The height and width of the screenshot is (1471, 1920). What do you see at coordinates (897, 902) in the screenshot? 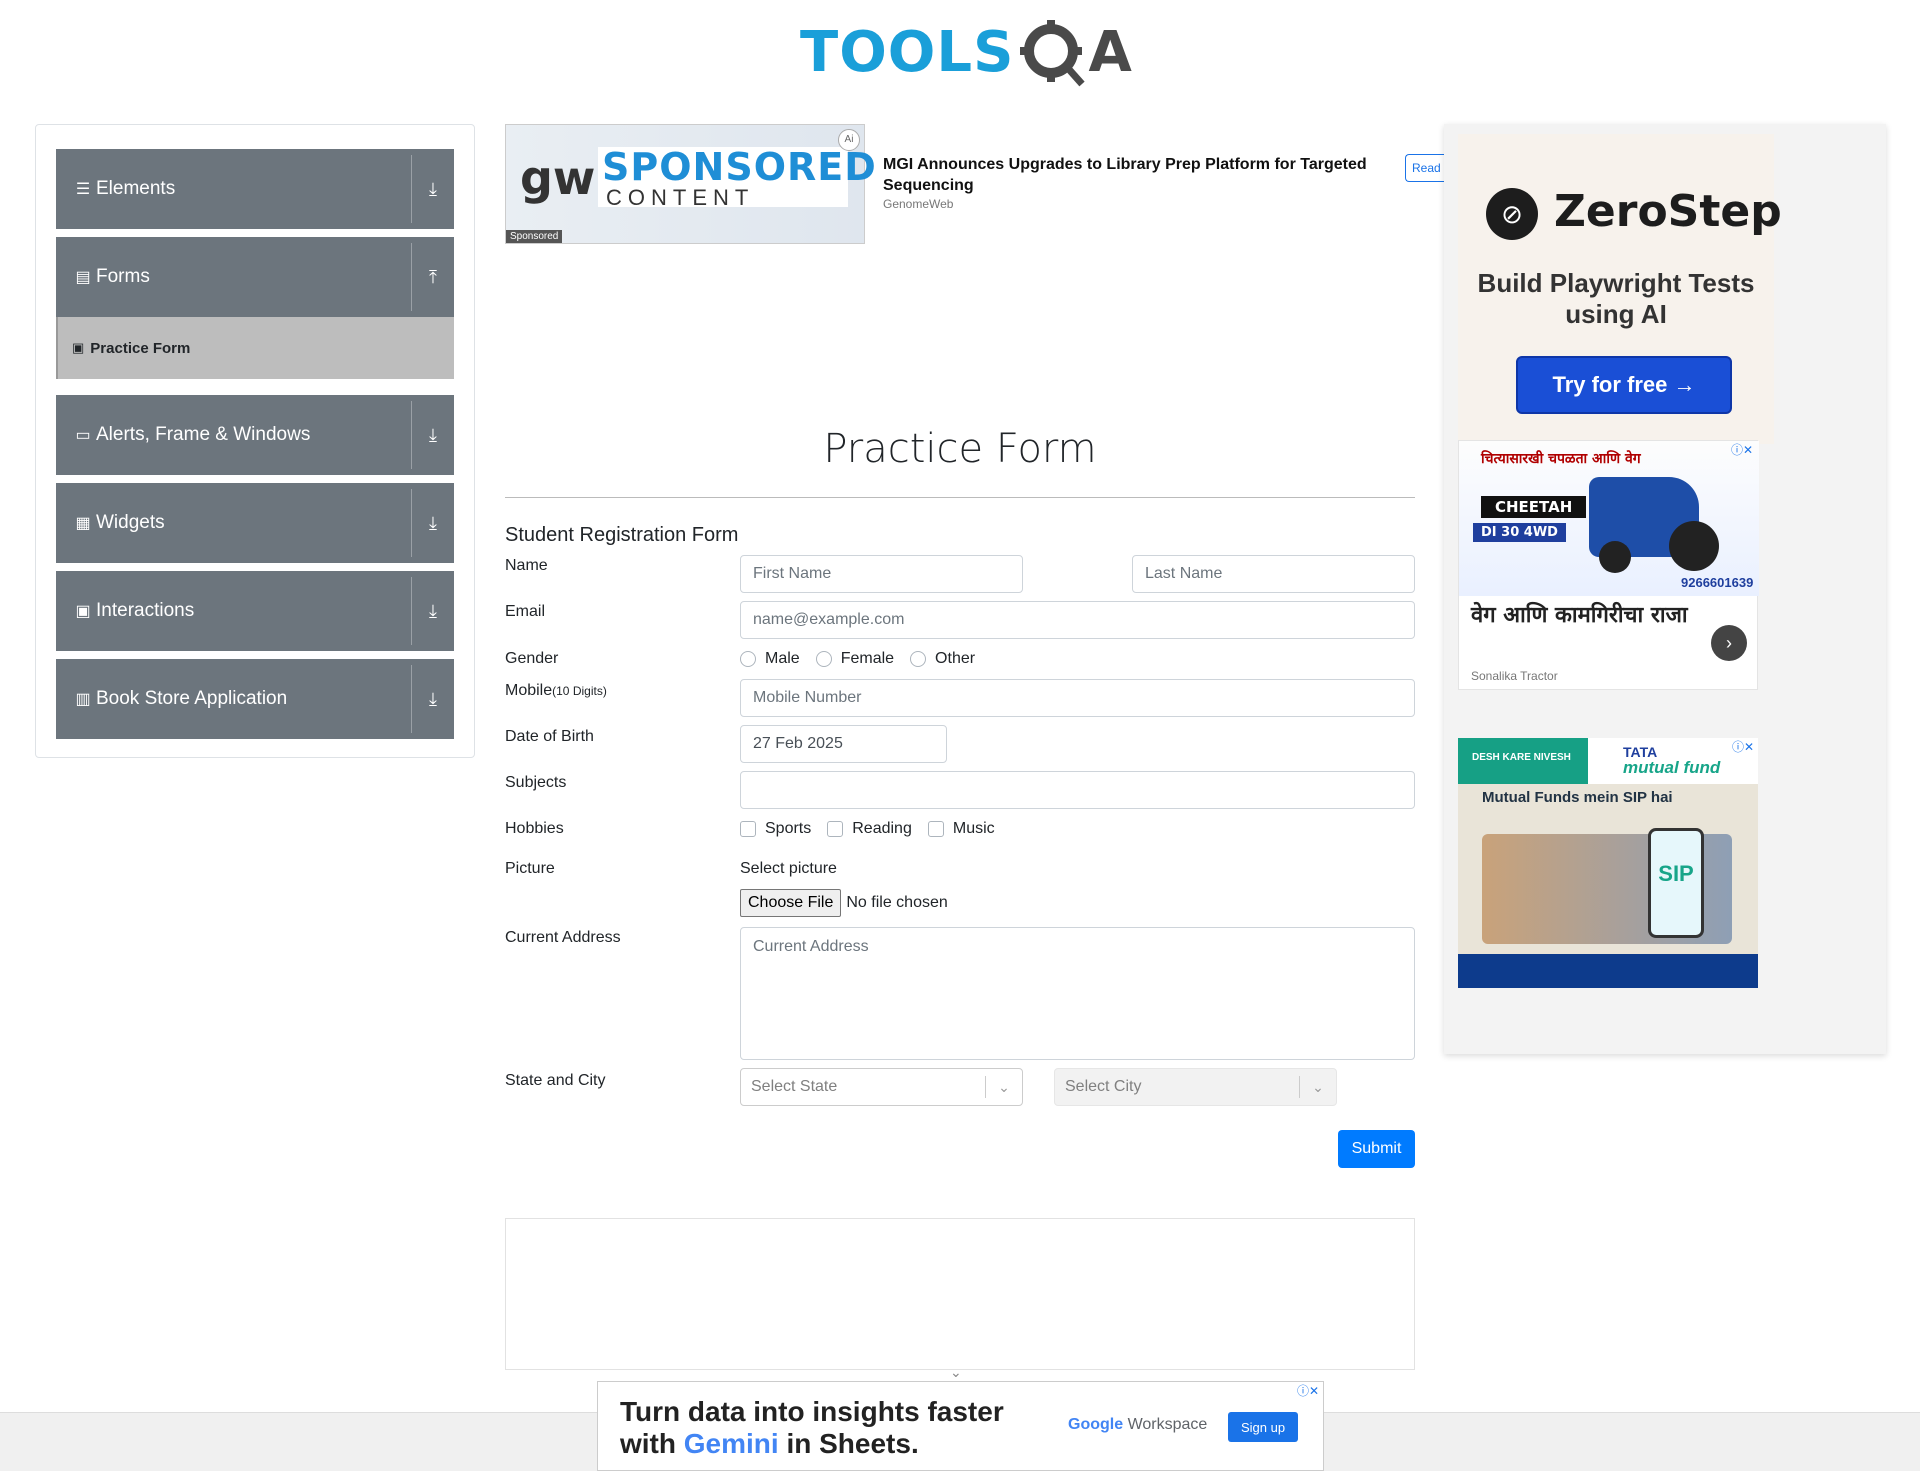
I see `no-file-text: No file chosen` at bounding box center [897, 902].